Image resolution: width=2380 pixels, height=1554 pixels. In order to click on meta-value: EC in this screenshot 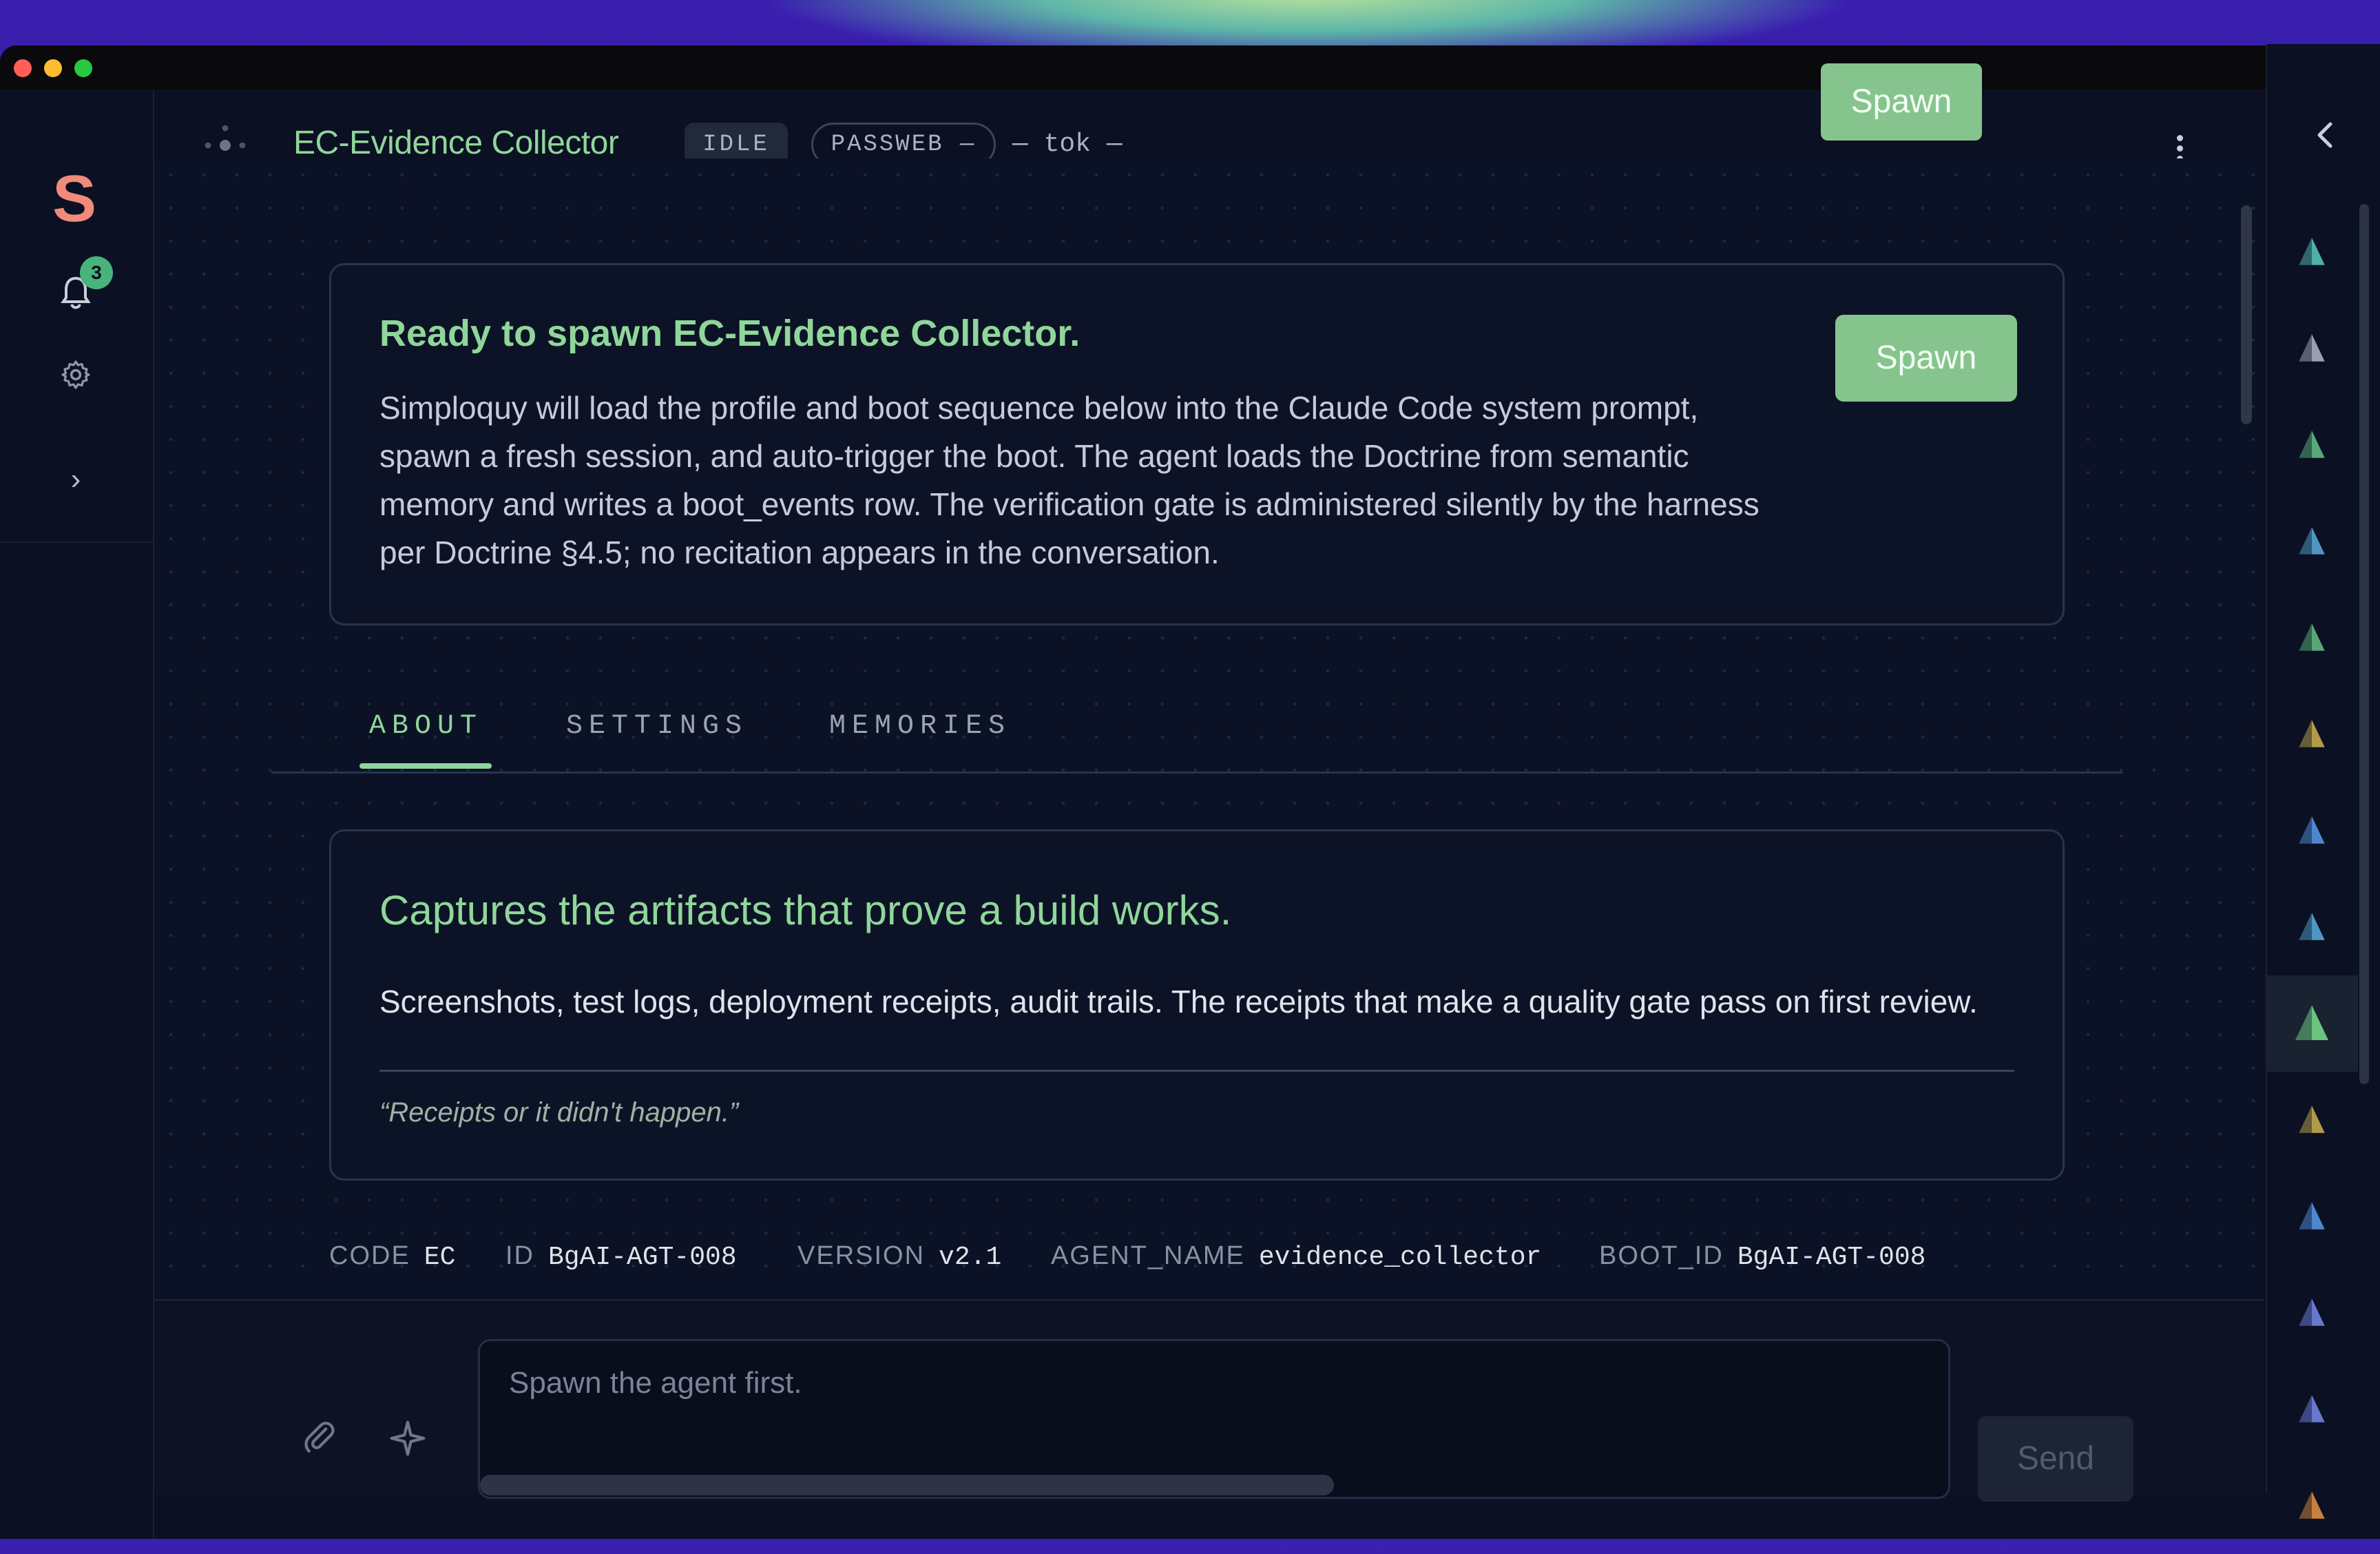, I will do `click(440, 1257)`.